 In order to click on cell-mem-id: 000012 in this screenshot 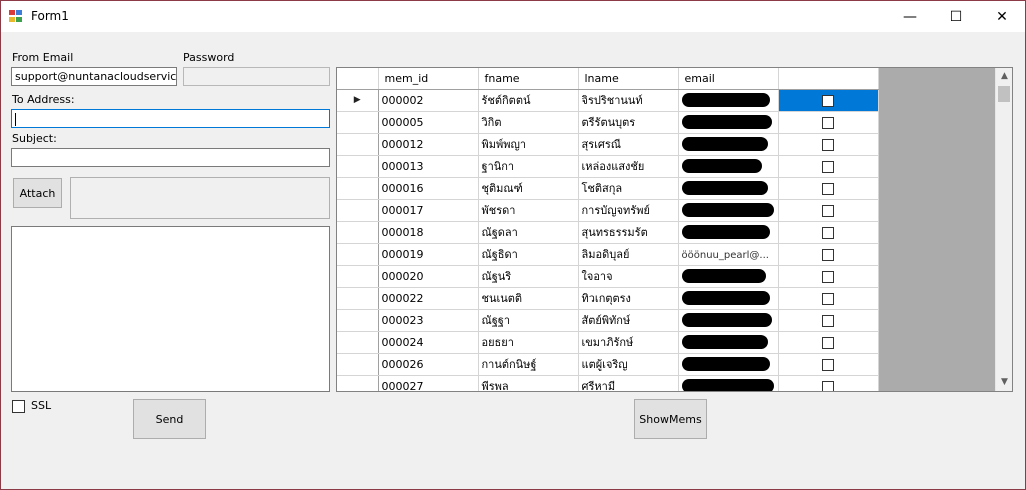, I will do `click(428, 144)`.